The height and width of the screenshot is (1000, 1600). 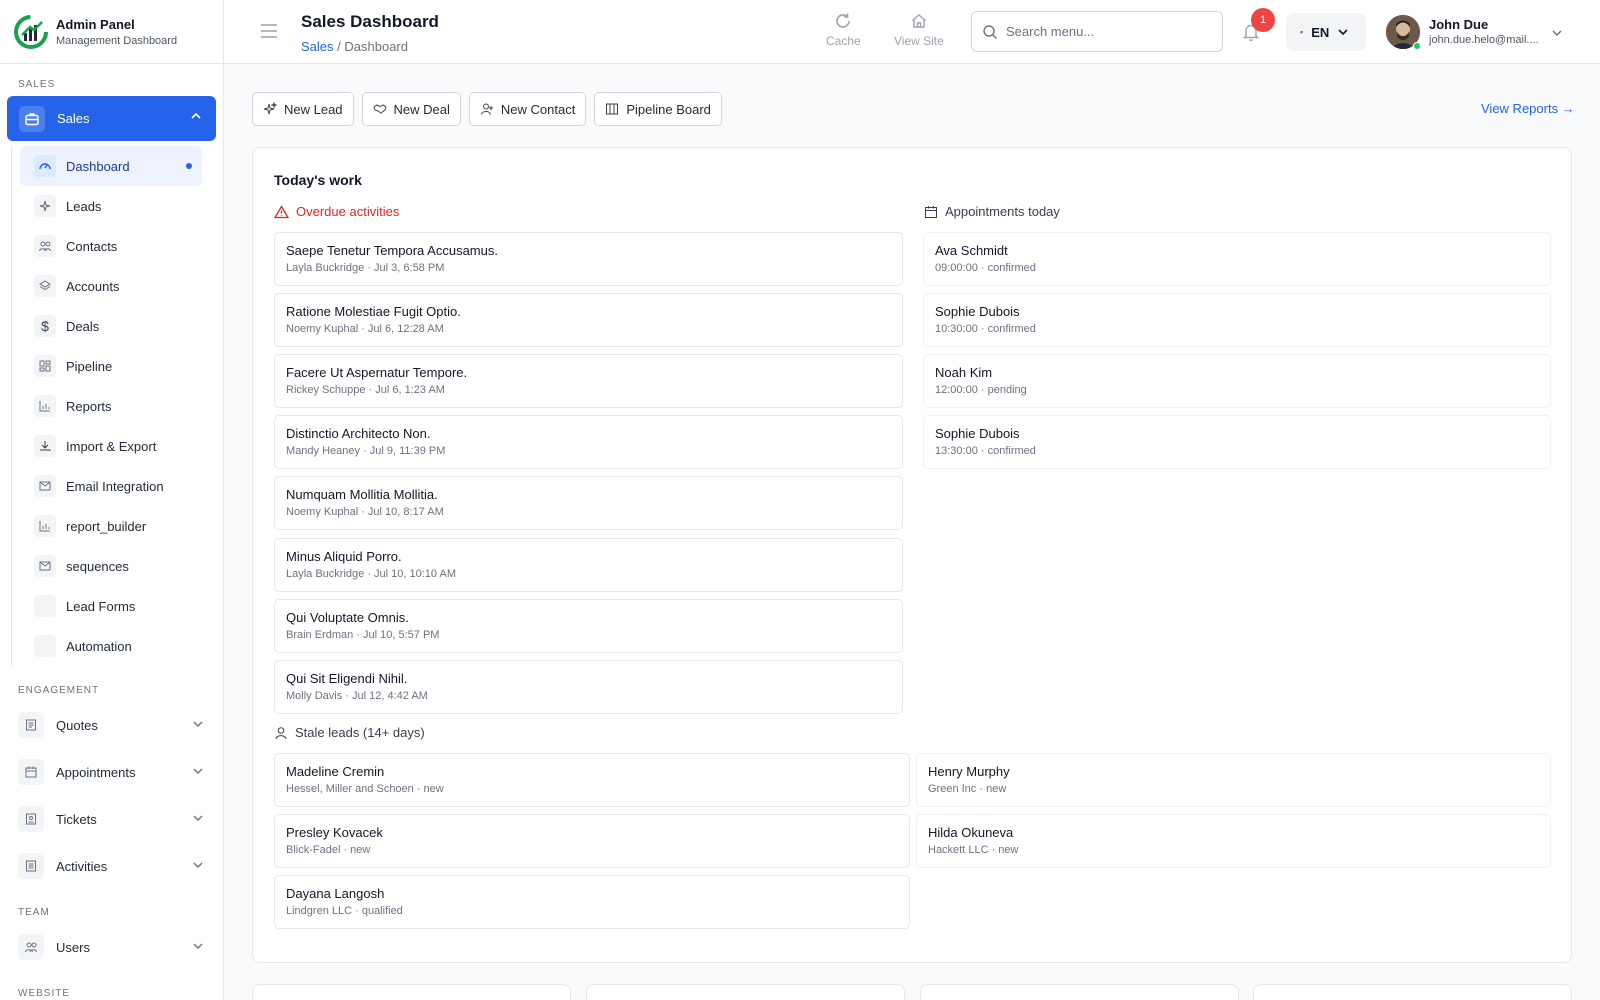 What do you see at coordinates (918, 21) in the screenshot?
I see `home-icon` at bounding box center [918, 21].